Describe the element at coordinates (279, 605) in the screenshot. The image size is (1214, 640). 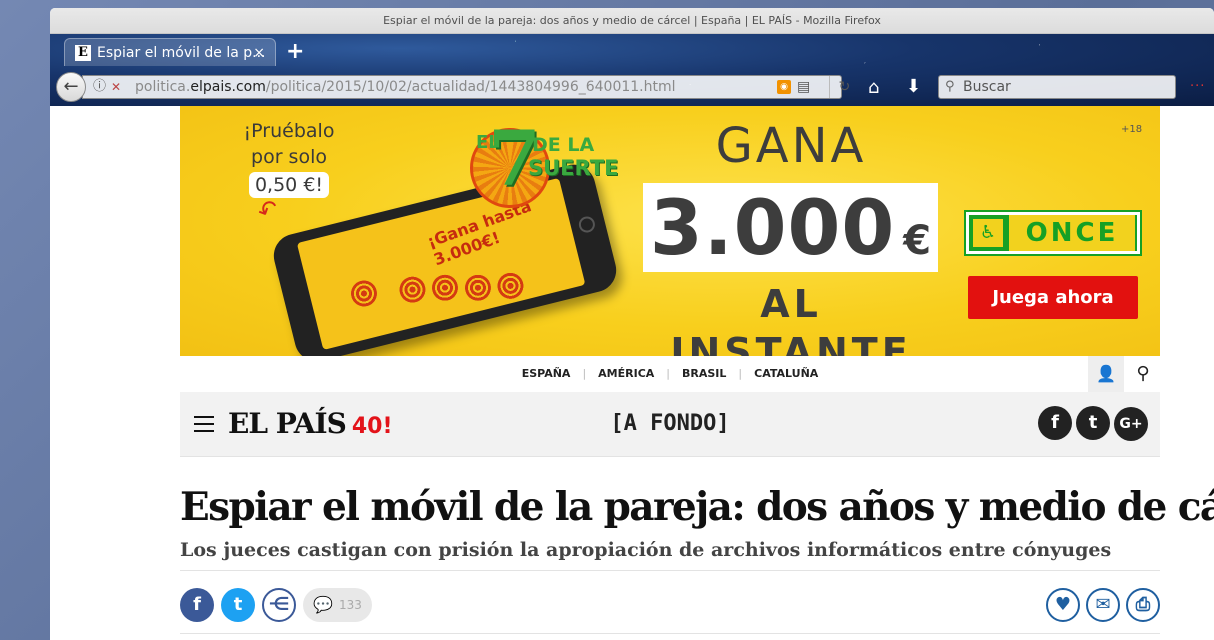
I see `share-icon: ⋲` at that location.